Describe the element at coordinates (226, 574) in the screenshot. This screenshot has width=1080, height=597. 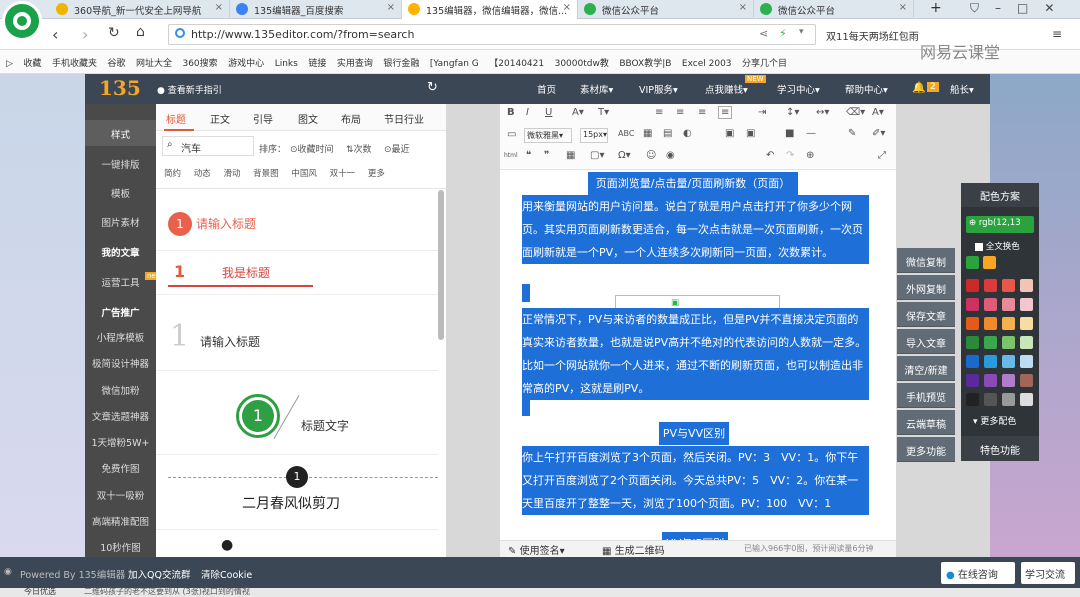
I see `clear-cookie-link: 清除Cookie` at that location.